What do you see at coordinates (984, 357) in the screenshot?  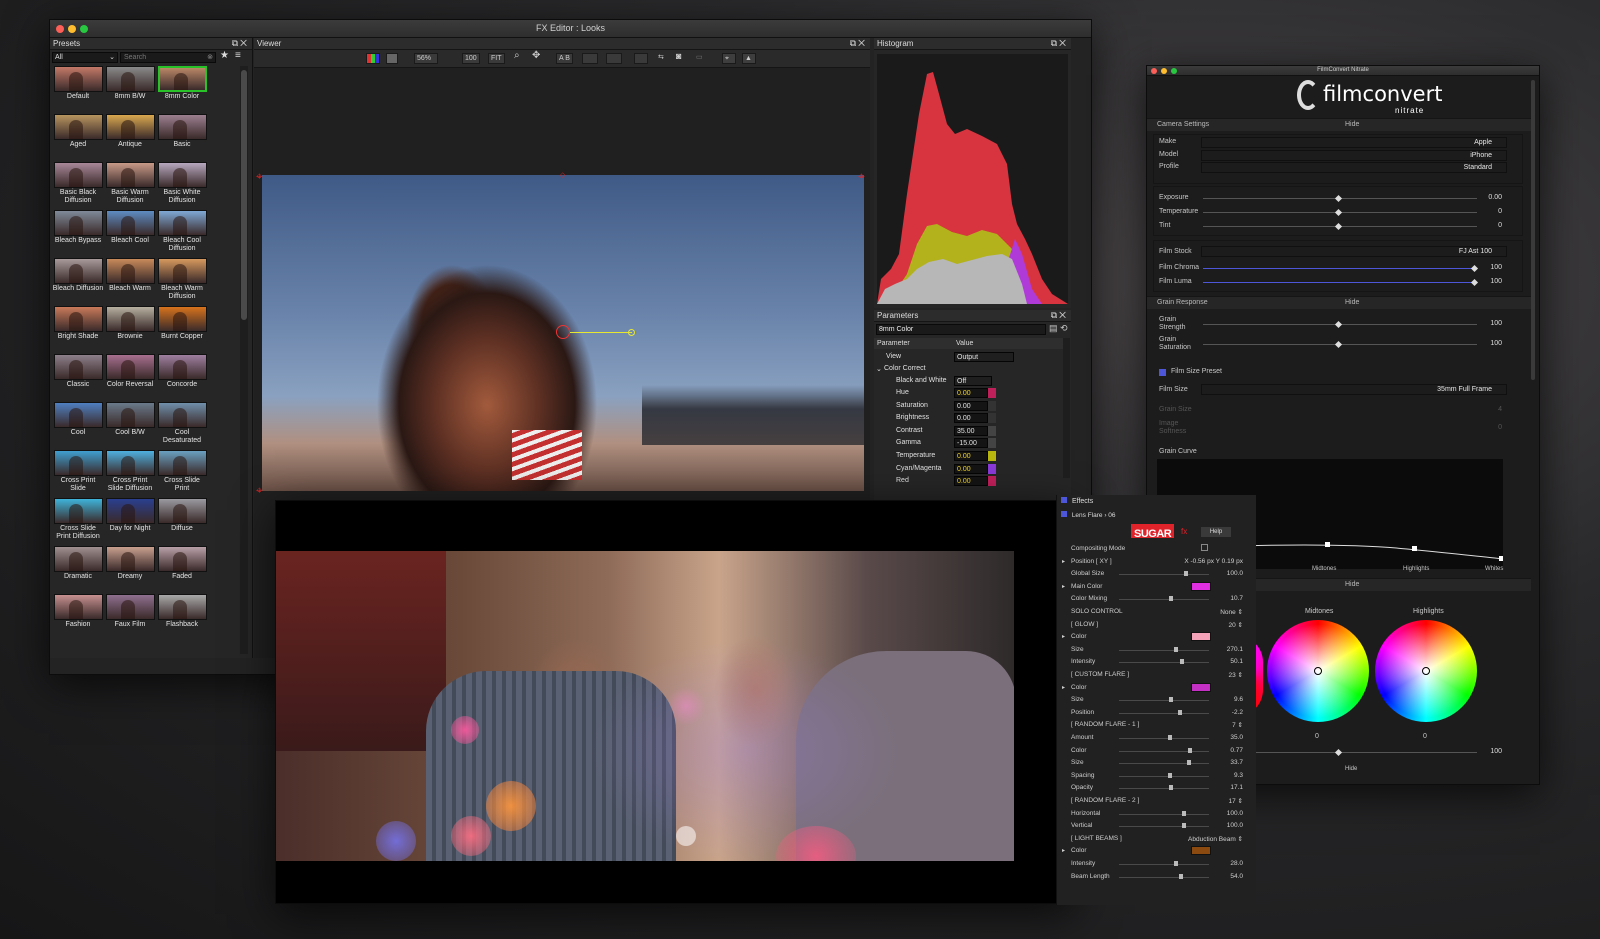 I see `param-view-select: Output` at bounding box center [984, 357].